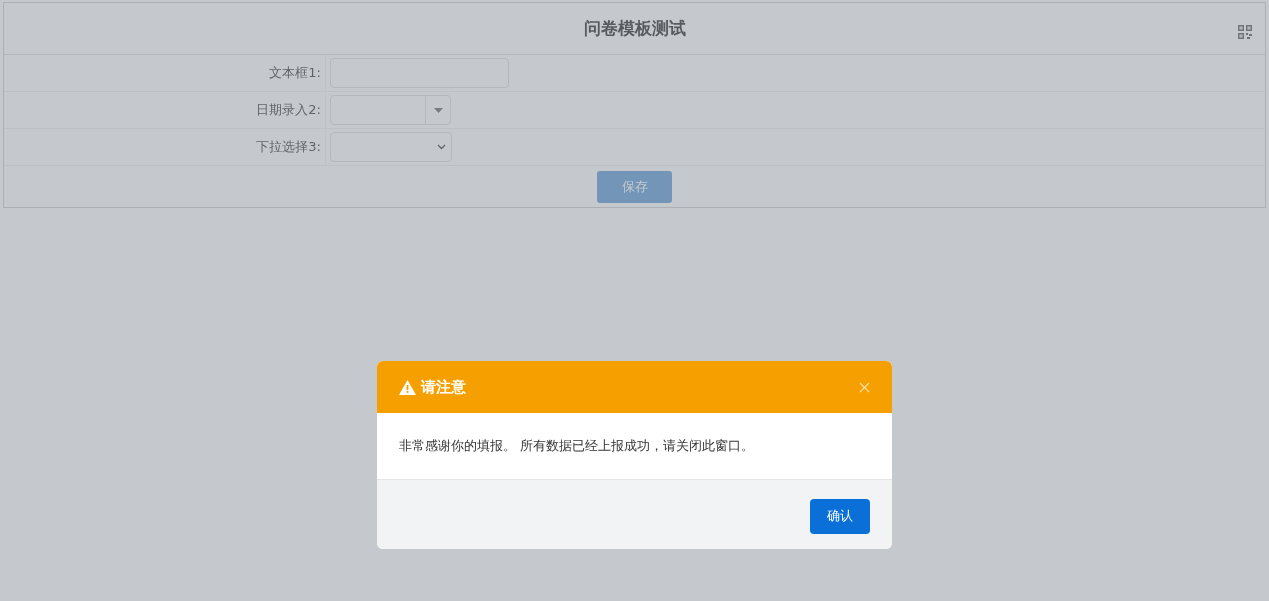 The height and width of the screenshot is (601, 1269). Describe the element at coordinates (288, 147) in the screenshot. I see `field-label: 下拉选择3:` at that location.